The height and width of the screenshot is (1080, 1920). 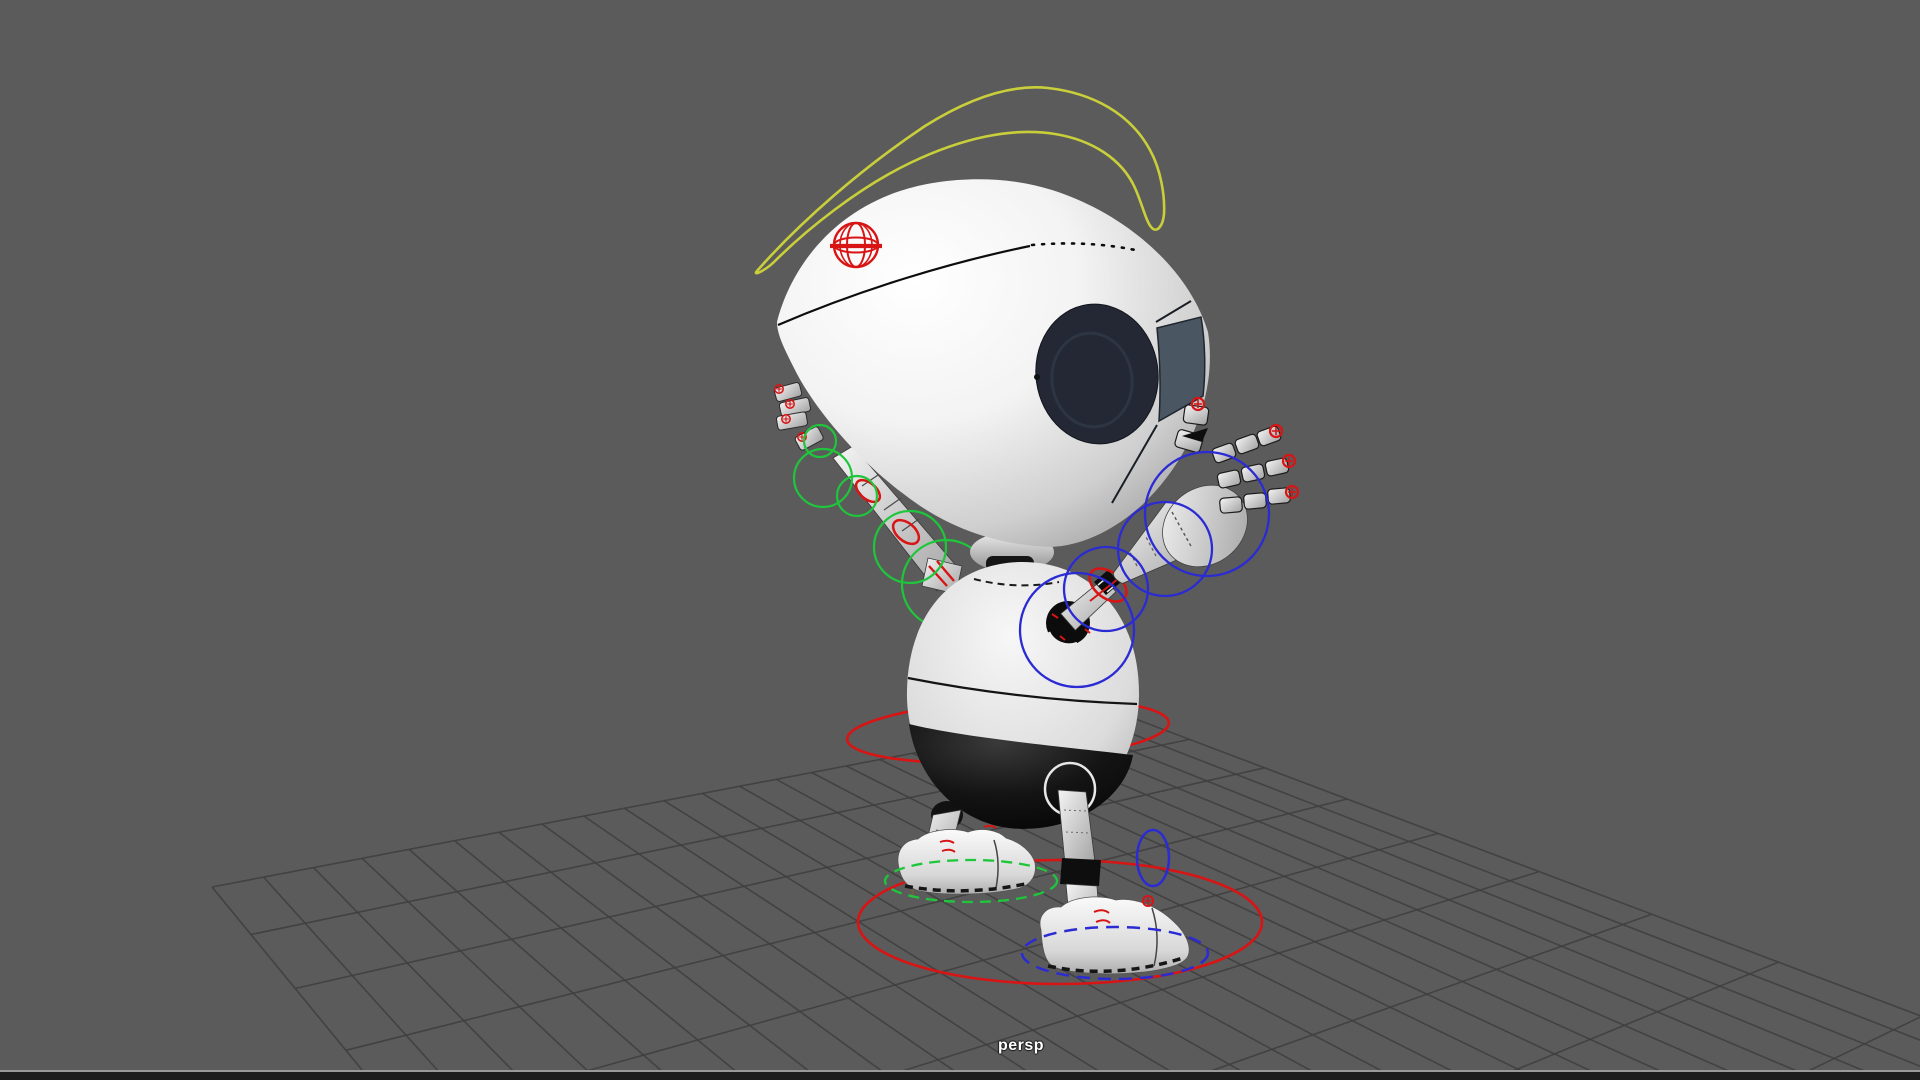 I want to click on knee-pole-vector-control, so click(x=1153, y=858).